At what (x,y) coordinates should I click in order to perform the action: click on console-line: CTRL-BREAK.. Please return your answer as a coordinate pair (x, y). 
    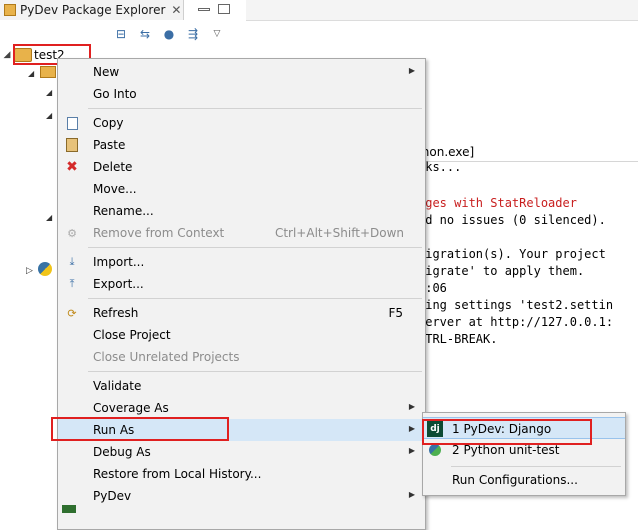
    Looking at the image, I should click on (458, 339).